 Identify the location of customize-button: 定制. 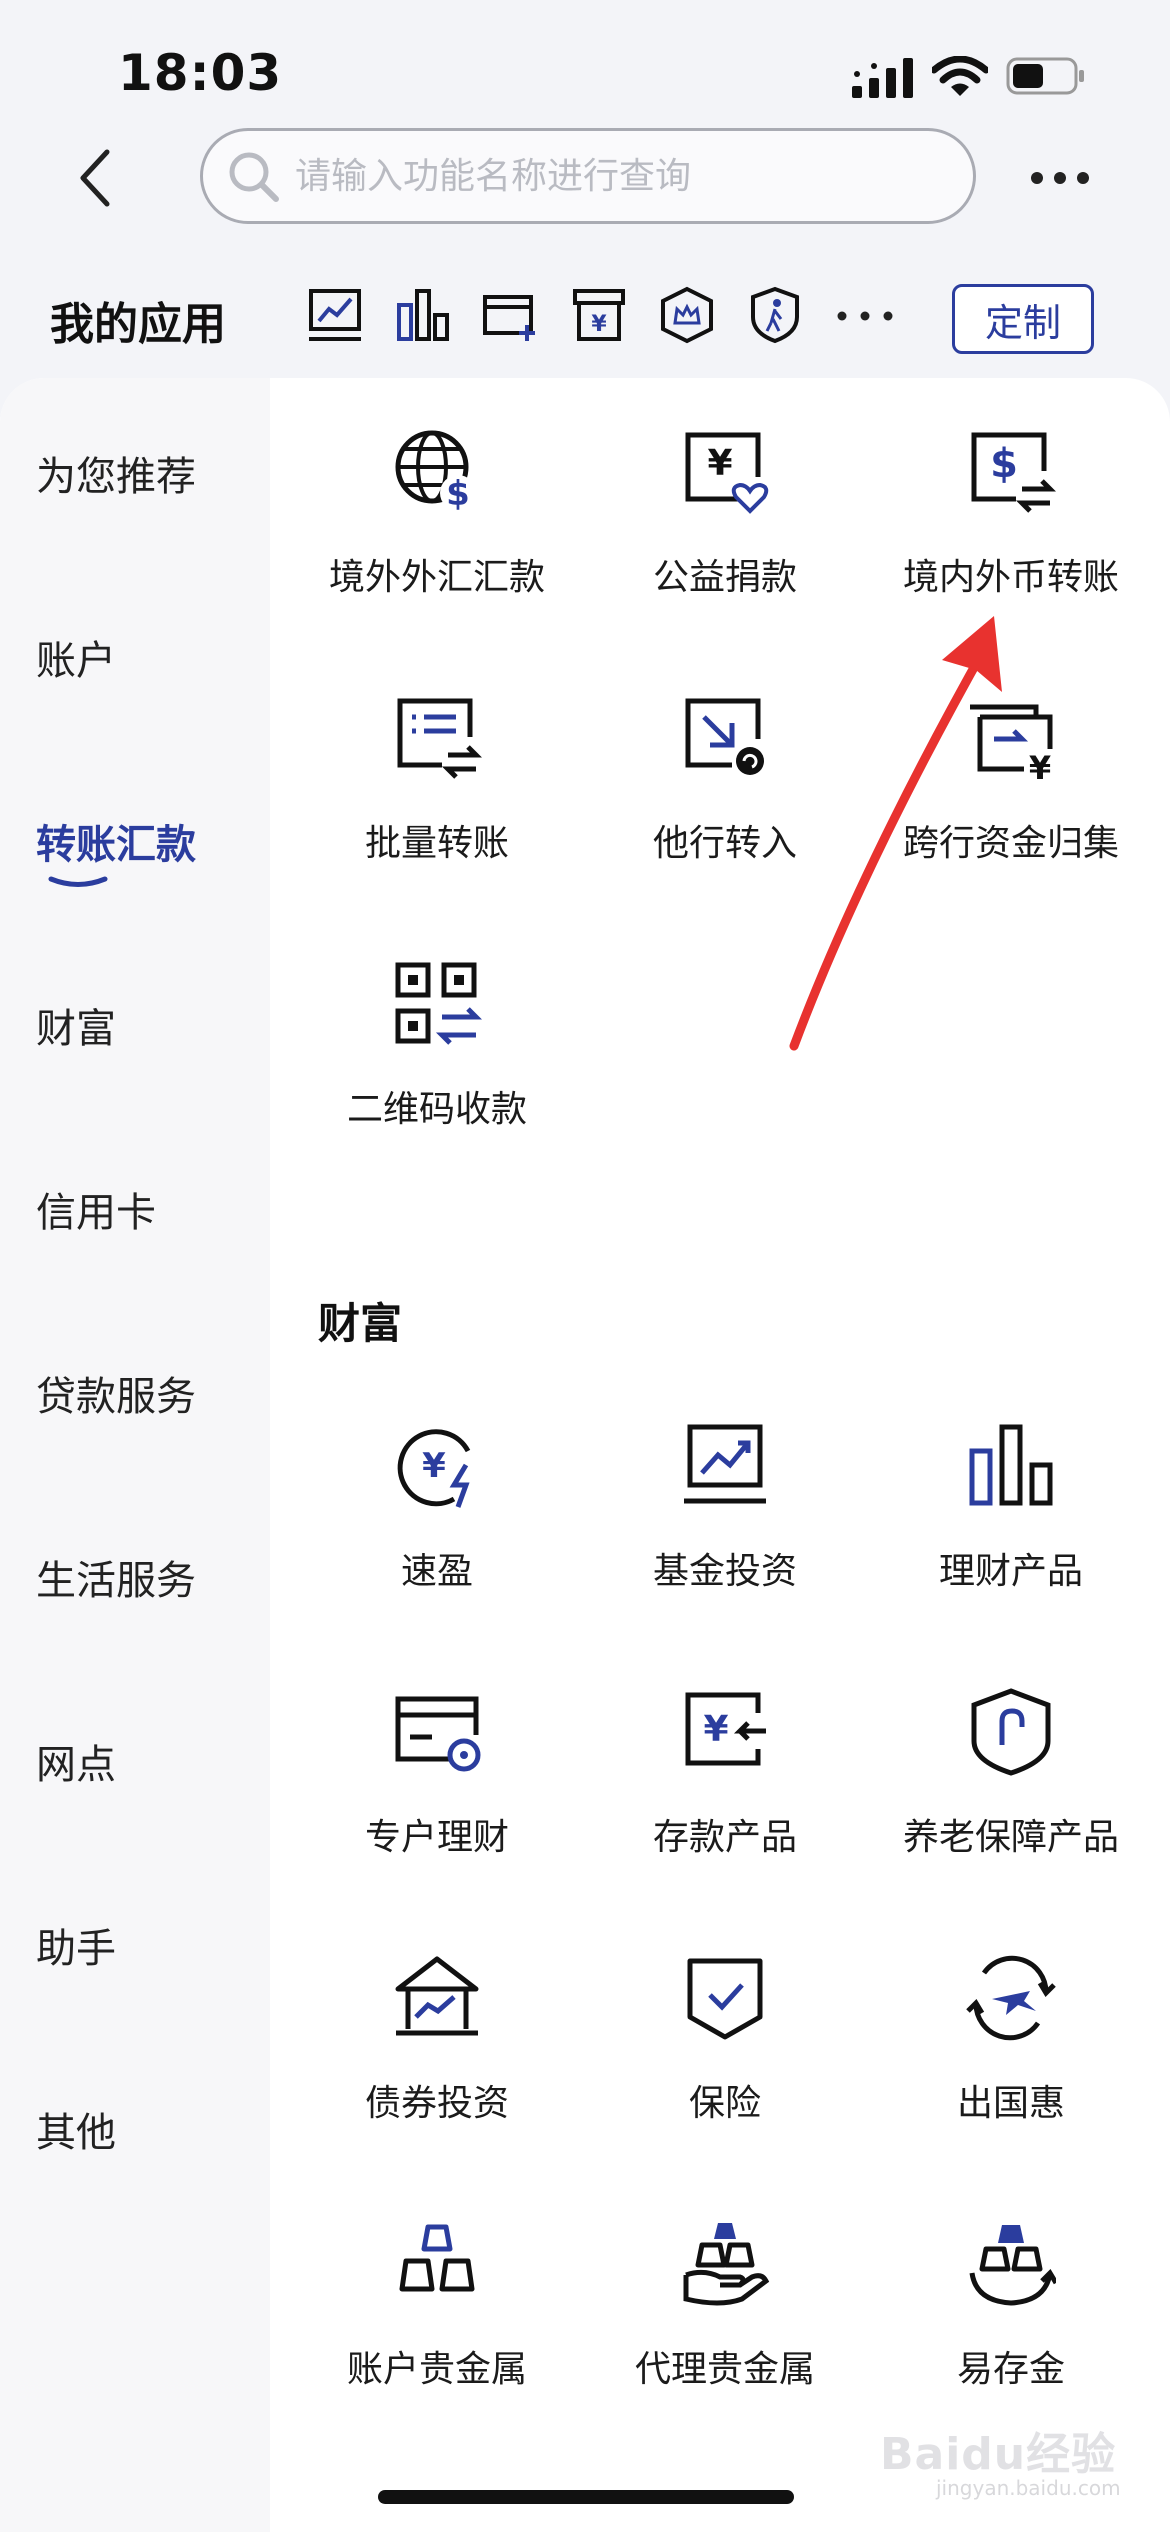
(1023, 319).